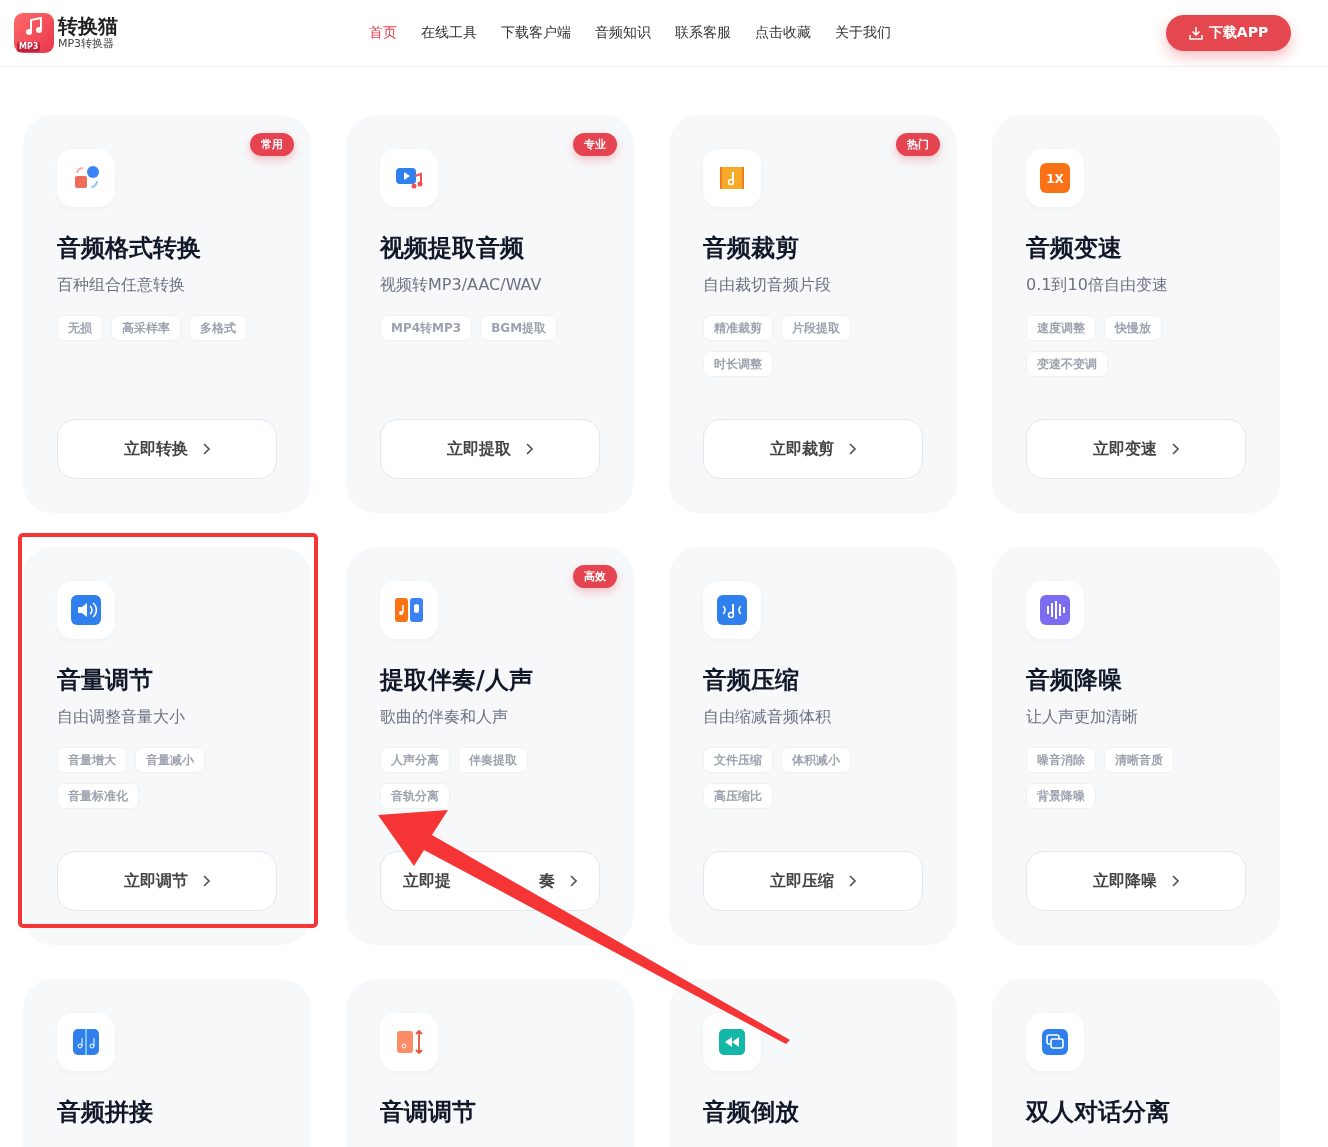 Image resolution: width=1328 pixels, height=1147 pixels. I want to click on feature-tag: 文件压缩, so click(738, 760).